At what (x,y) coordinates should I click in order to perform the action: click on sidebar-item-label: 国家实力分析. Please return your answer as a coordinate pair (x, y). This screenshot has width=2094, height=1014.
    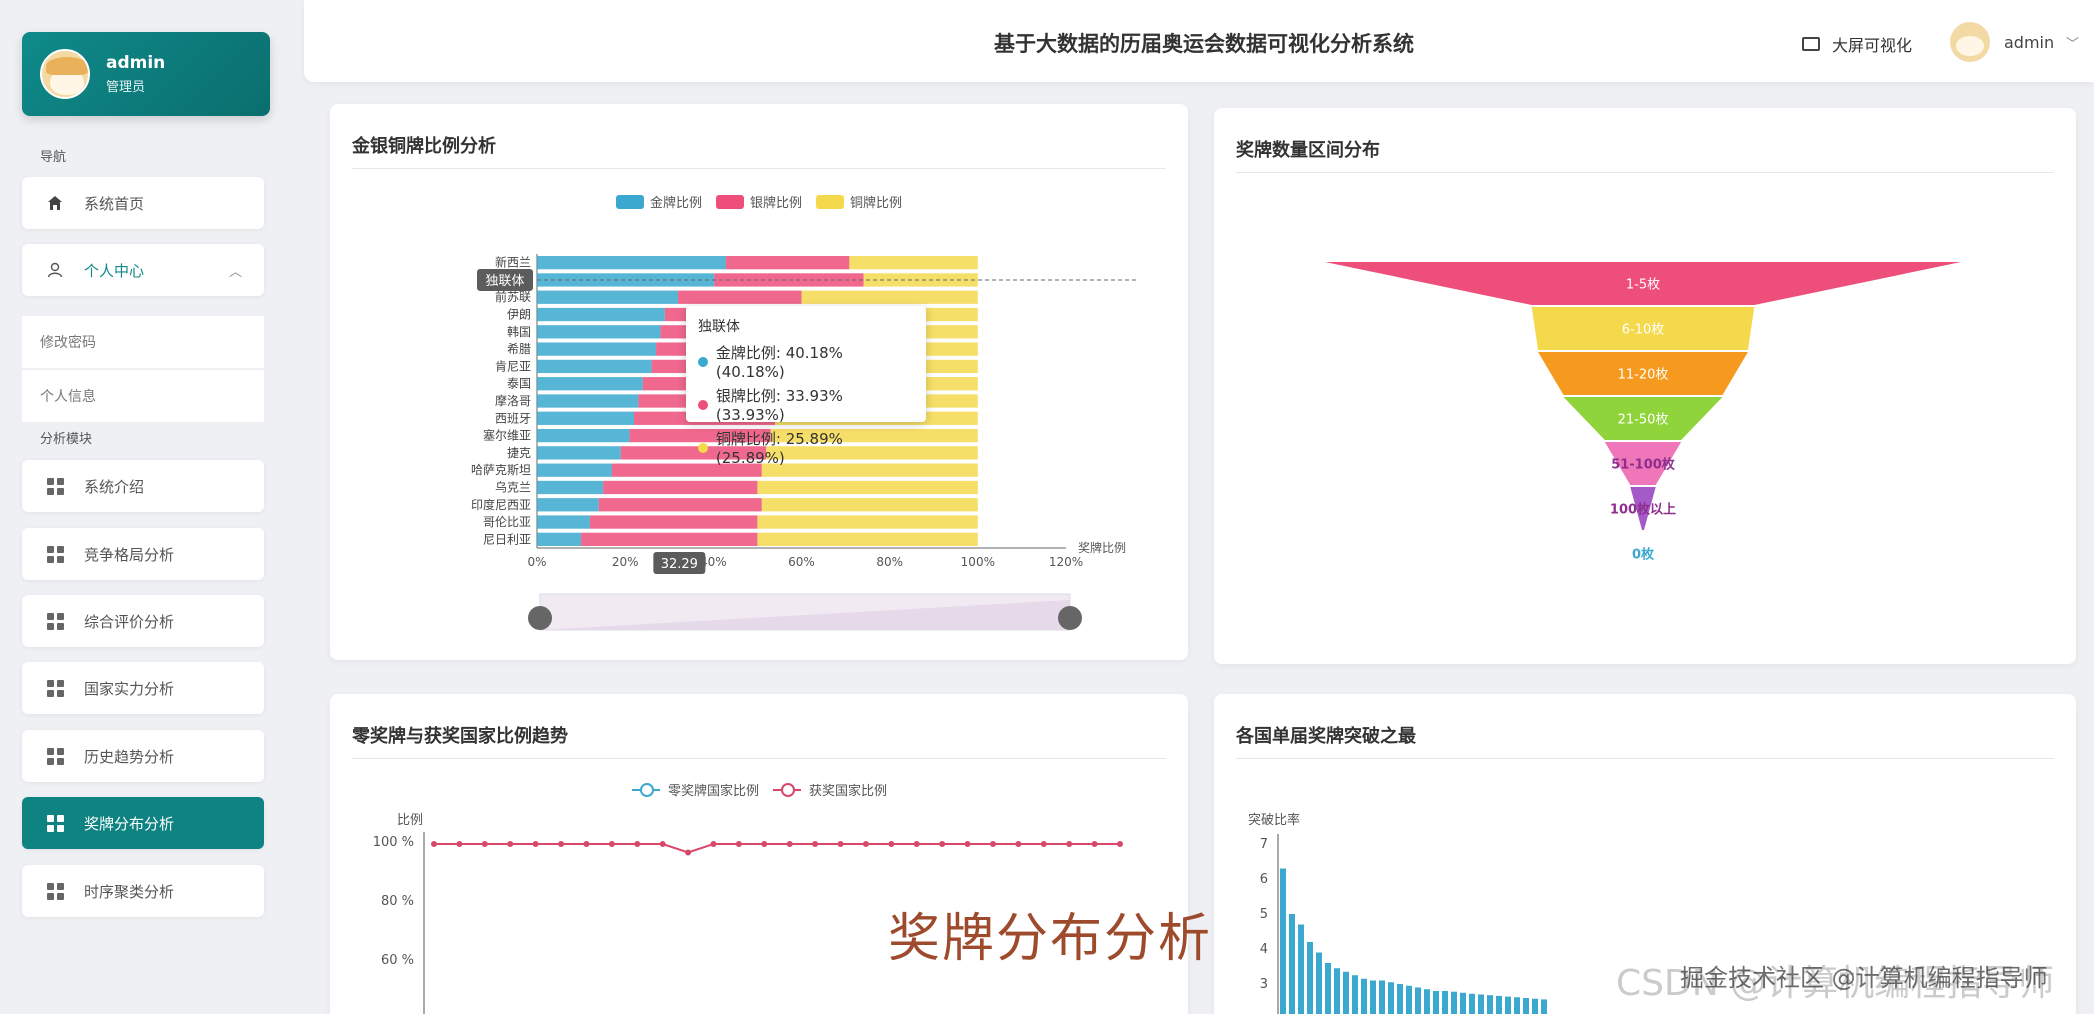
    Looking at the image, I should click on (129, 688).